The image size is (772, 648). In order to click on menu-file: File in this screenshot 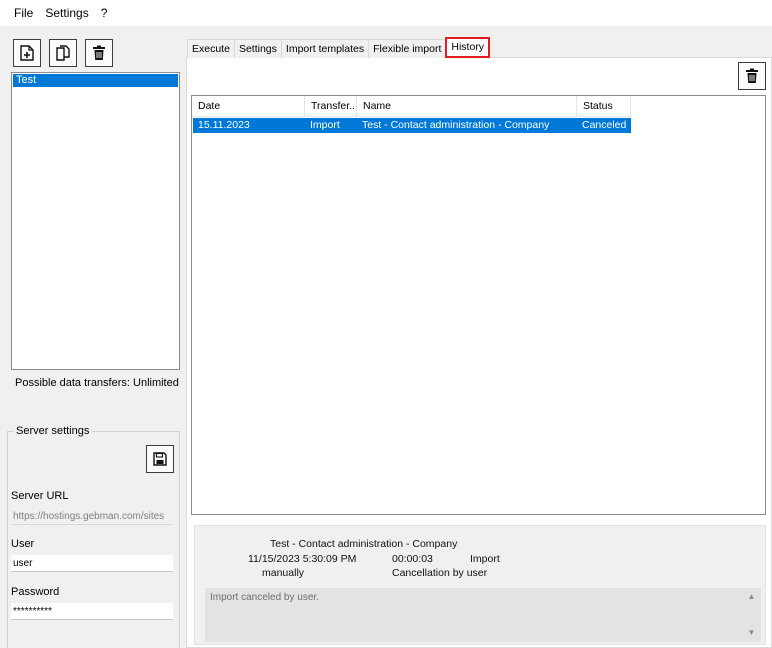, I will do `click(23, 13)`.